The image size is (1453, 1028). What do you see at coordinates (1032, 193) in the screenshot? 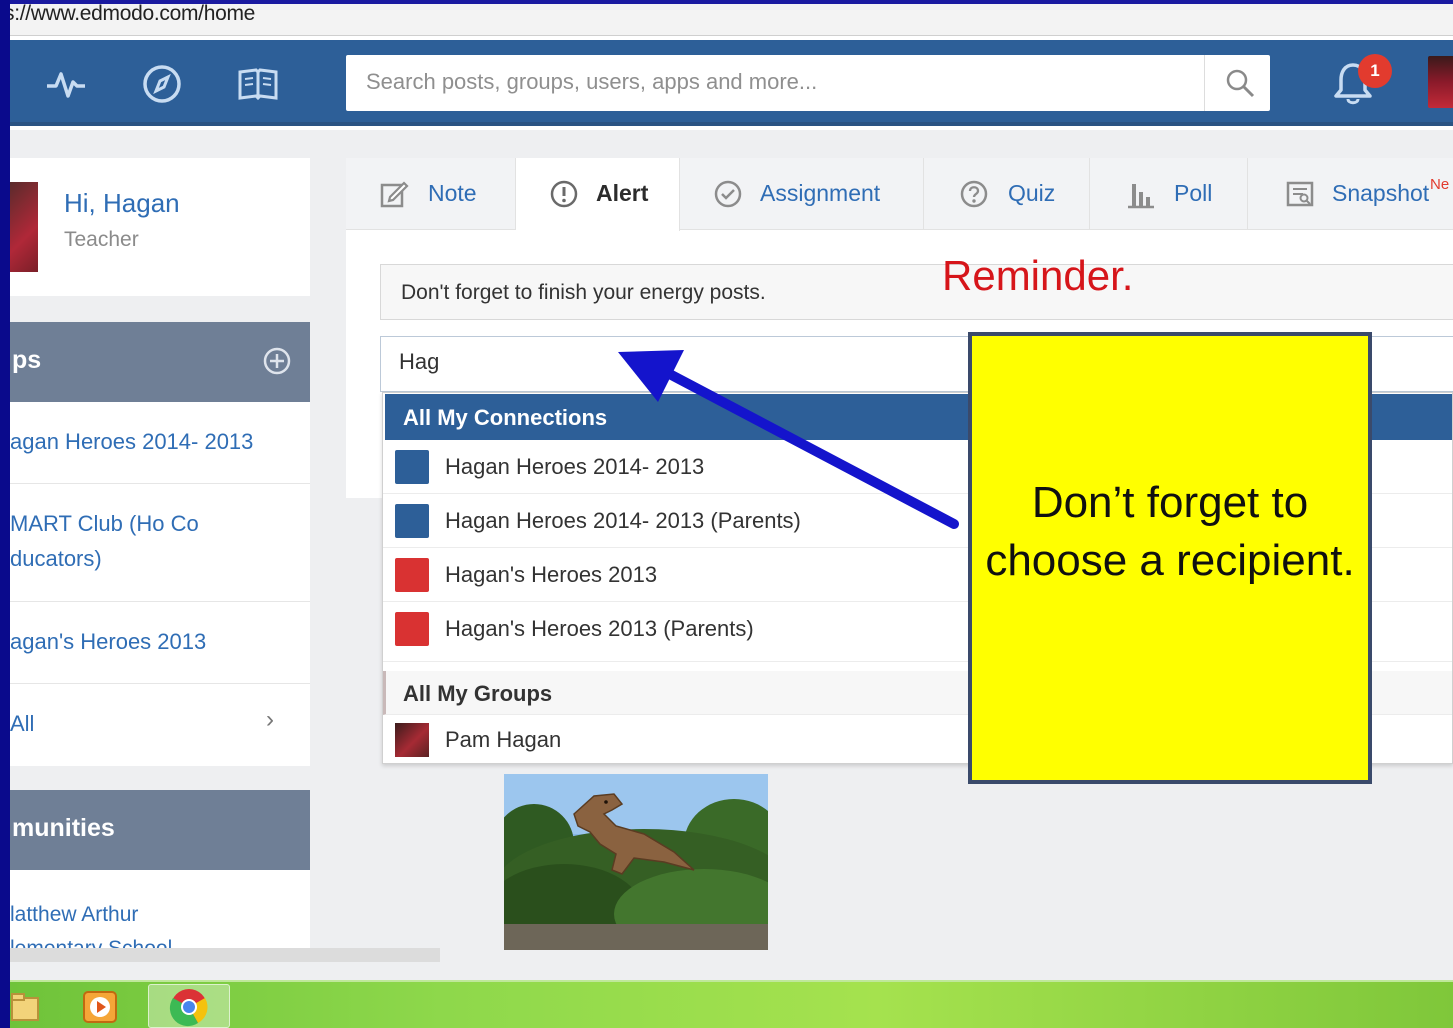
I see `tab-label: Quiz` at bounding box center [1032, 193].